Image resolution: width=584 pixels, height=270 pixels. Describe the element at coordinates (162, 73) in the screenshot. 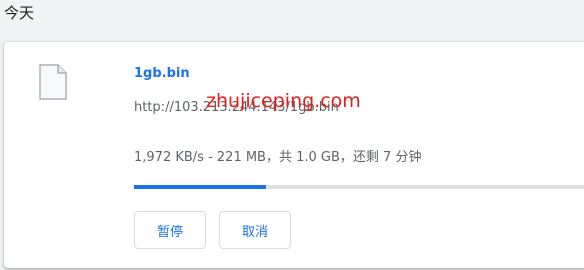

I see `file-name-link: 1gb.bin` at that location.